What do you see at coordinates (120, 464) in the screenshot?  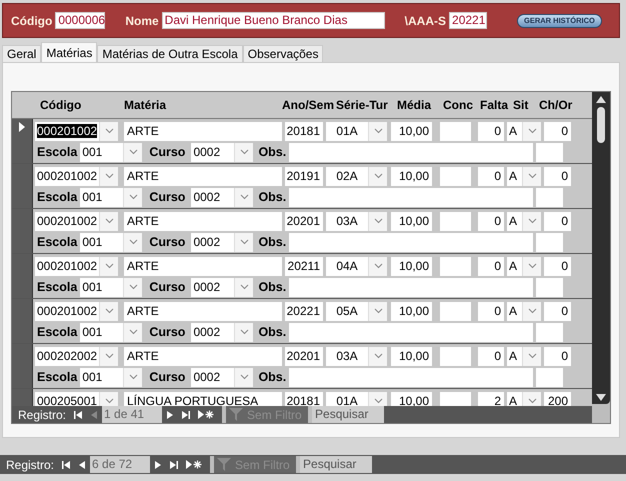 I see `record-position-field: 6 de 72` at bounding box center [120, 464].